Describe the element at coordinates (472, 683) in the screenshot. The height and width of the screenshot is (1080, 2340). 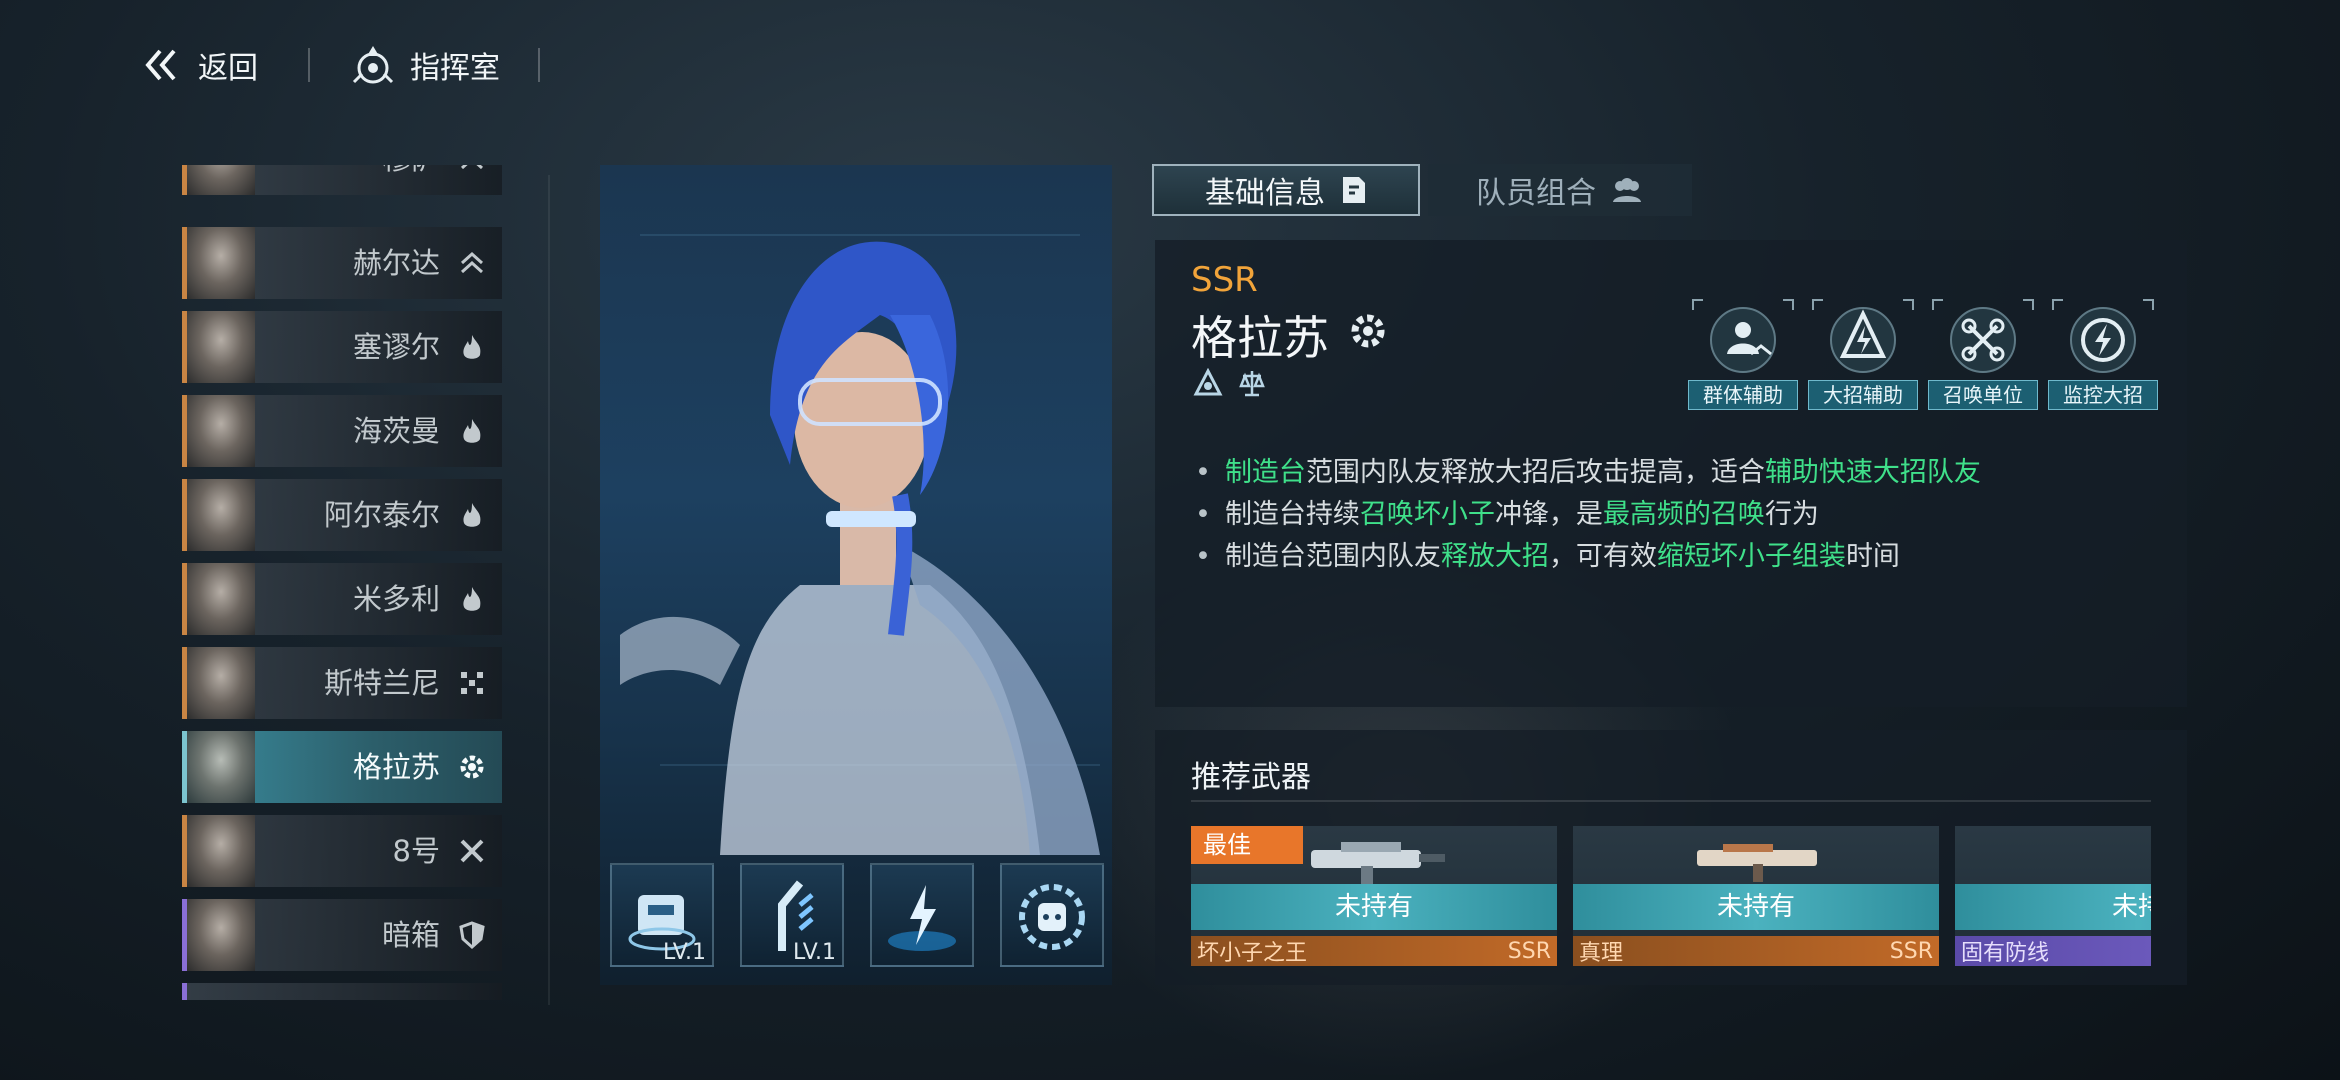
I see `grid-icon` at that location.